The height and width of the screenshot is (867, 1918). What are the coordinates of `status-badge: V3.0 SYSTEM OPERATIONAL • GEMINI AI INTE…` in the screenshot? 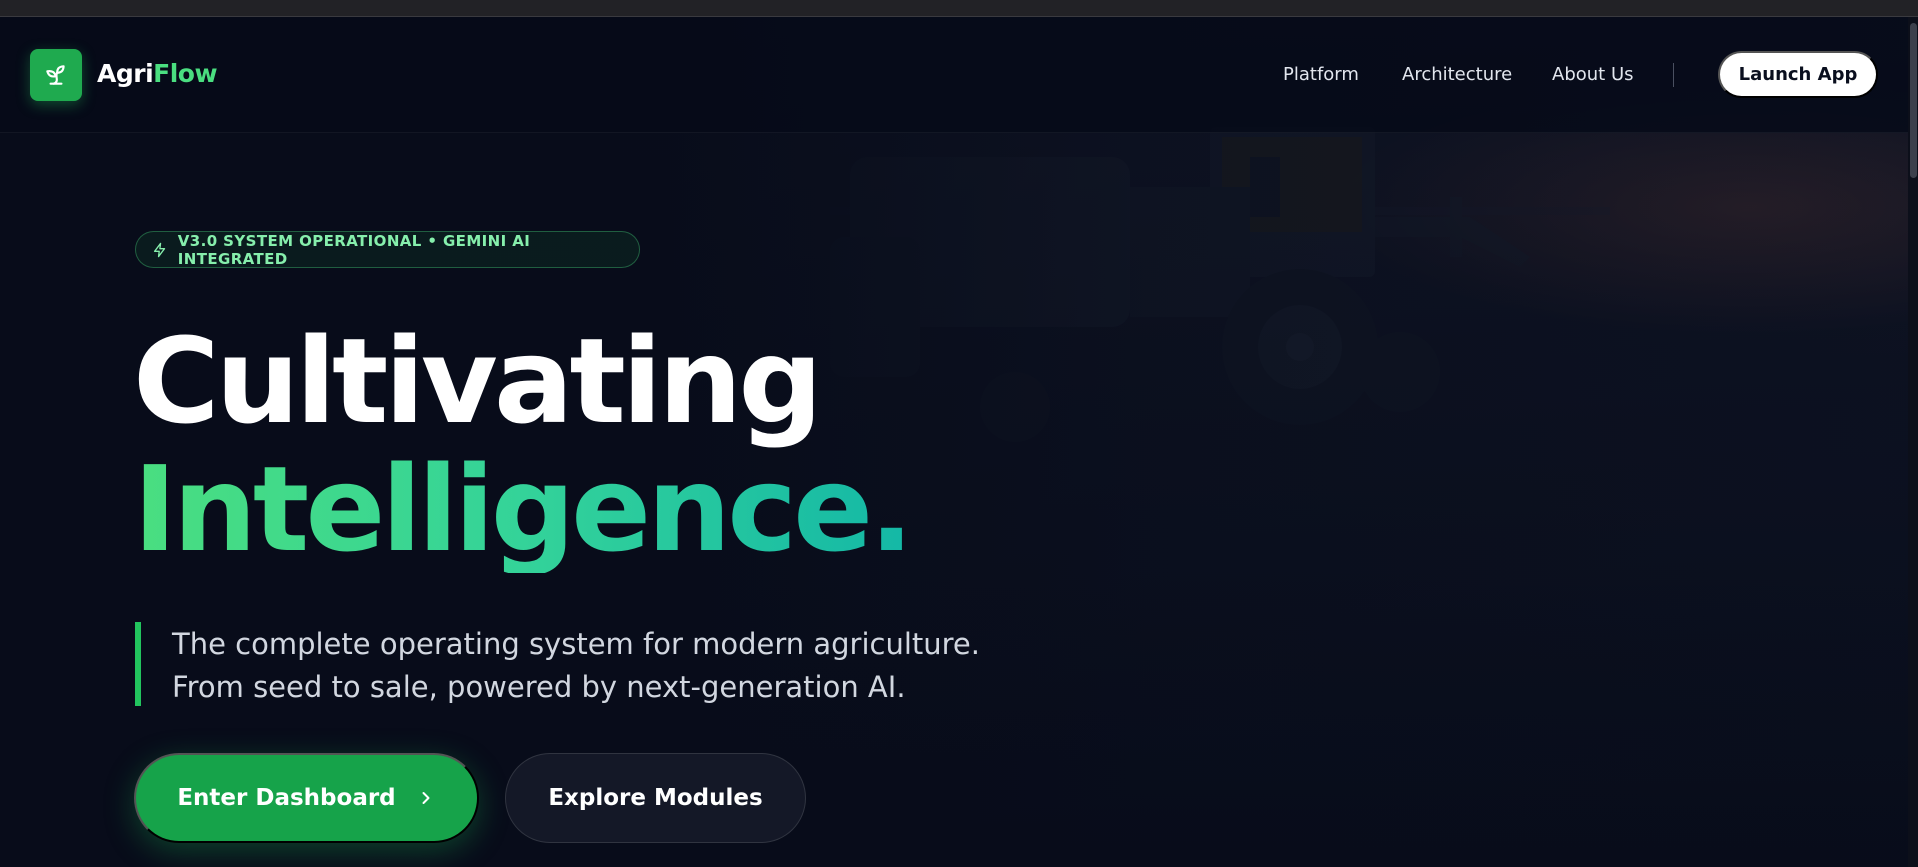 It's located at (387, 249).